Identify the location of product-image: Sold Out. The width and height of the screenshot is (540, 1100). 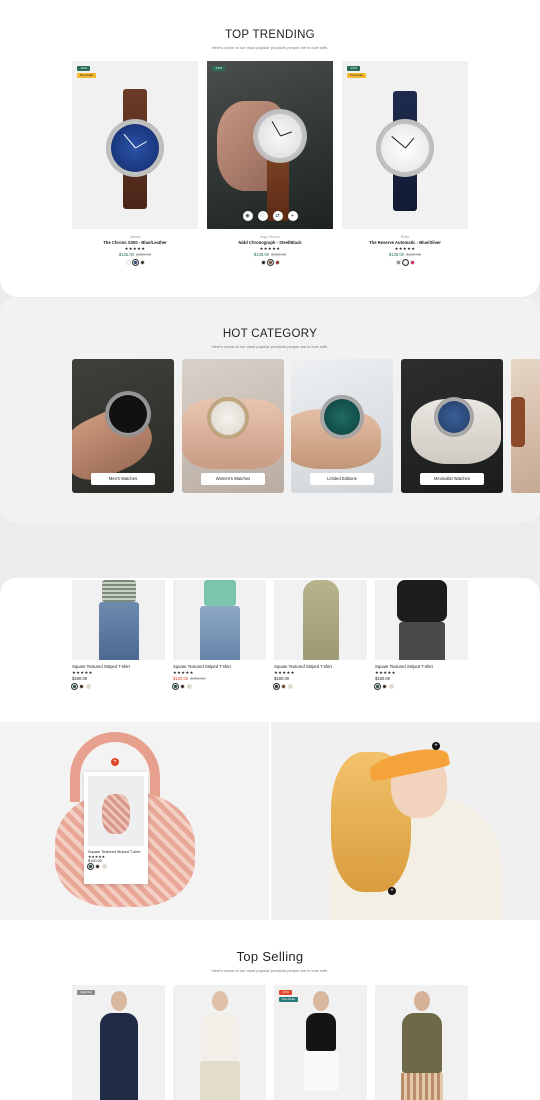
(118, 1042).